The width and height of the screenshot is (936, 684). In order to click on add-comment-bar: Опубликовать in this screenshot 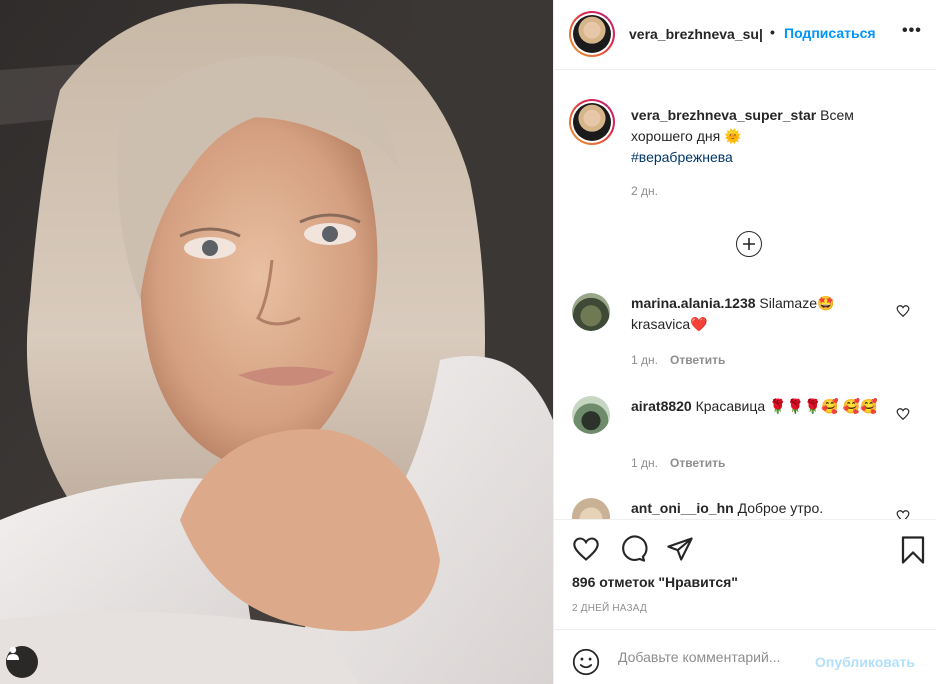, I will do `click(745, 656)`.